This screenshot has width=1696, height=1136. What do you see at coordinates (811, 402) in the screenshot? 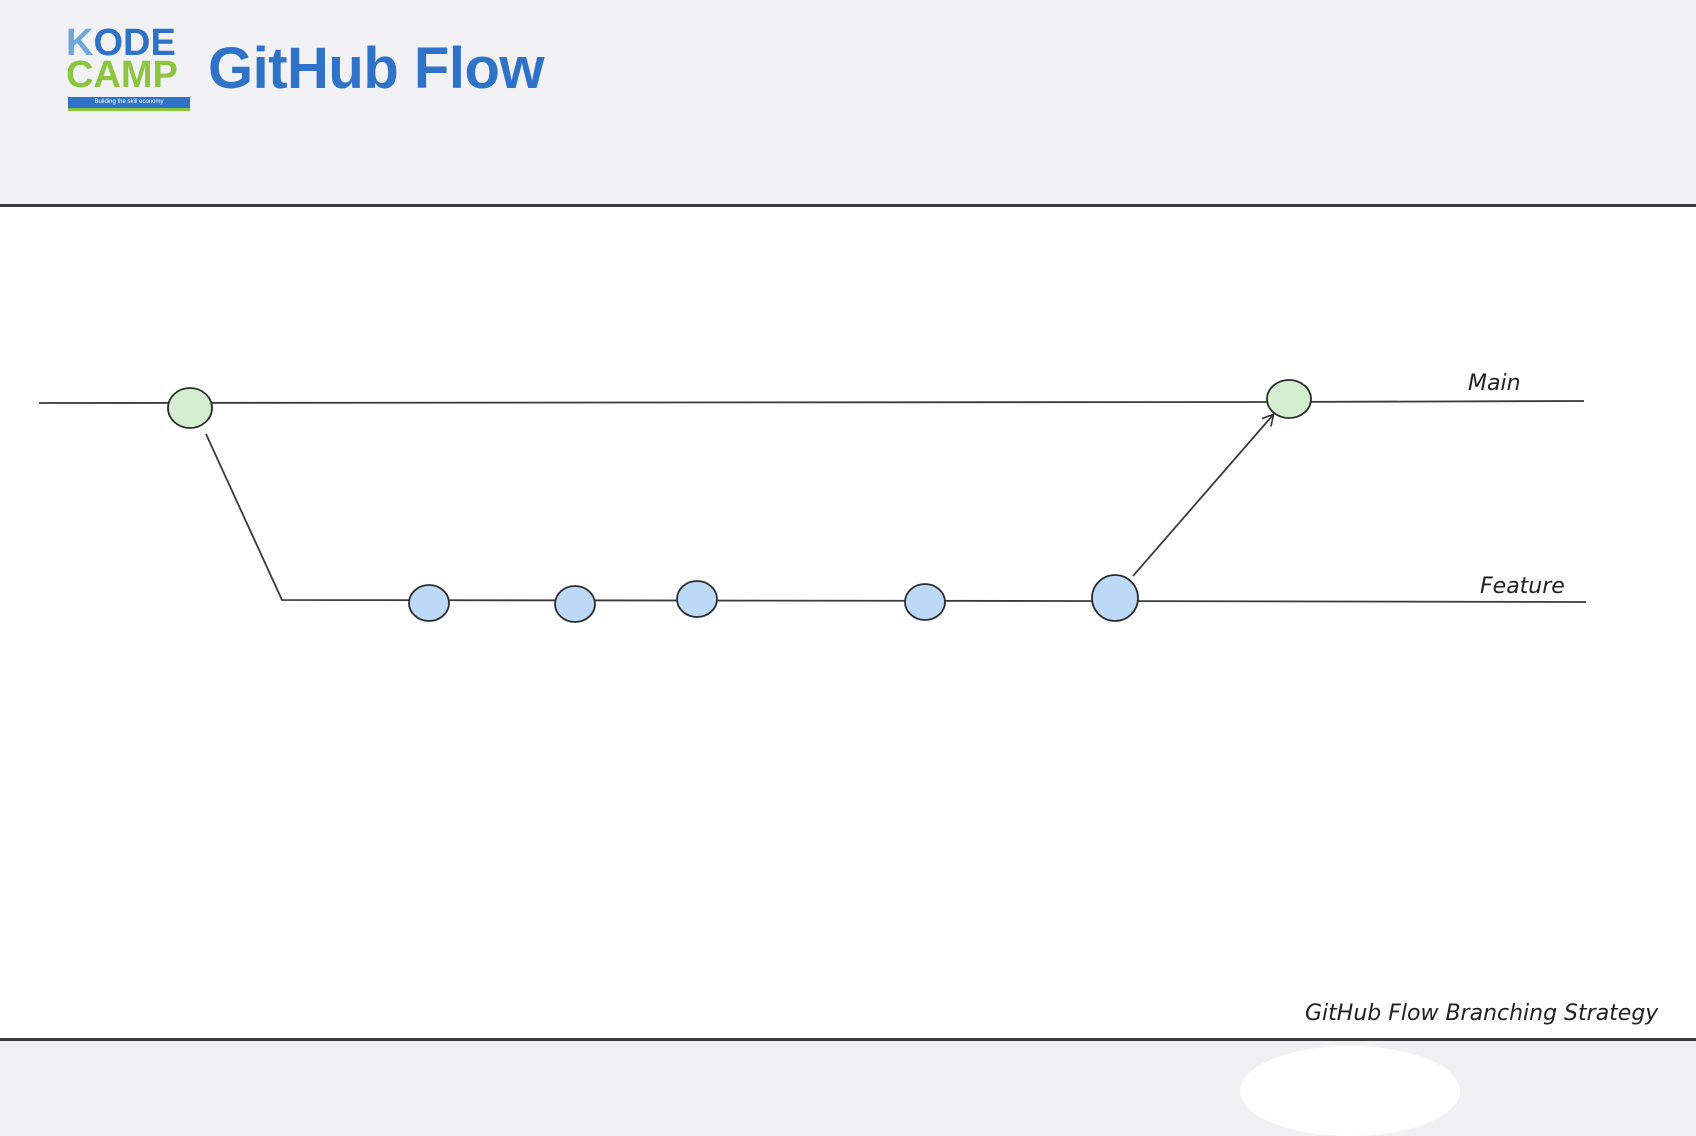
I see `main-branch-line` at bounding box center [811, 402].